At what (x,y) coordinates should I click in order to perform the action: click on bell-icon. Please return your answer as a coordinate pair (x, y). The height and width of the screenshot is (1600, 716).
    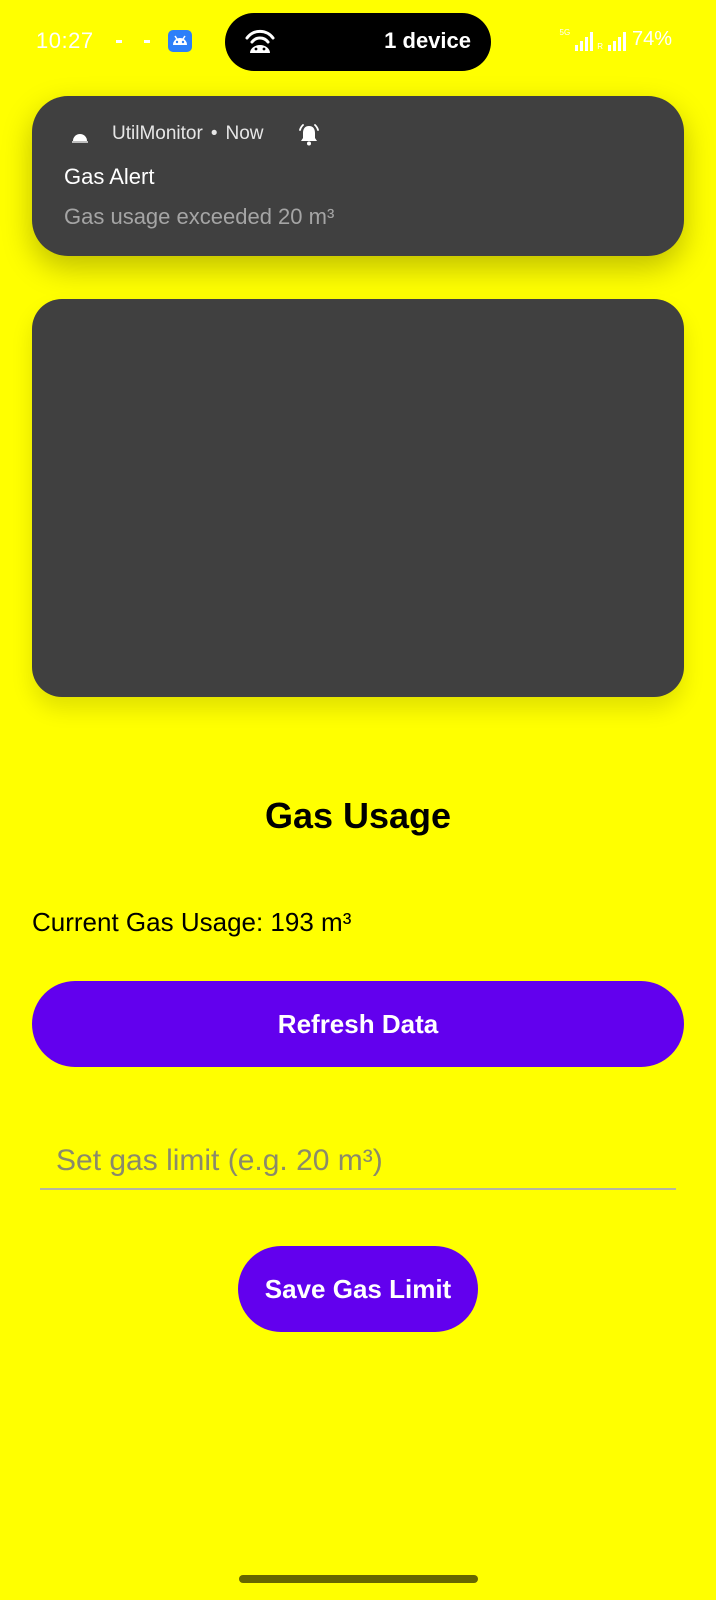
    Looking at the image, I should click on (309, 135).